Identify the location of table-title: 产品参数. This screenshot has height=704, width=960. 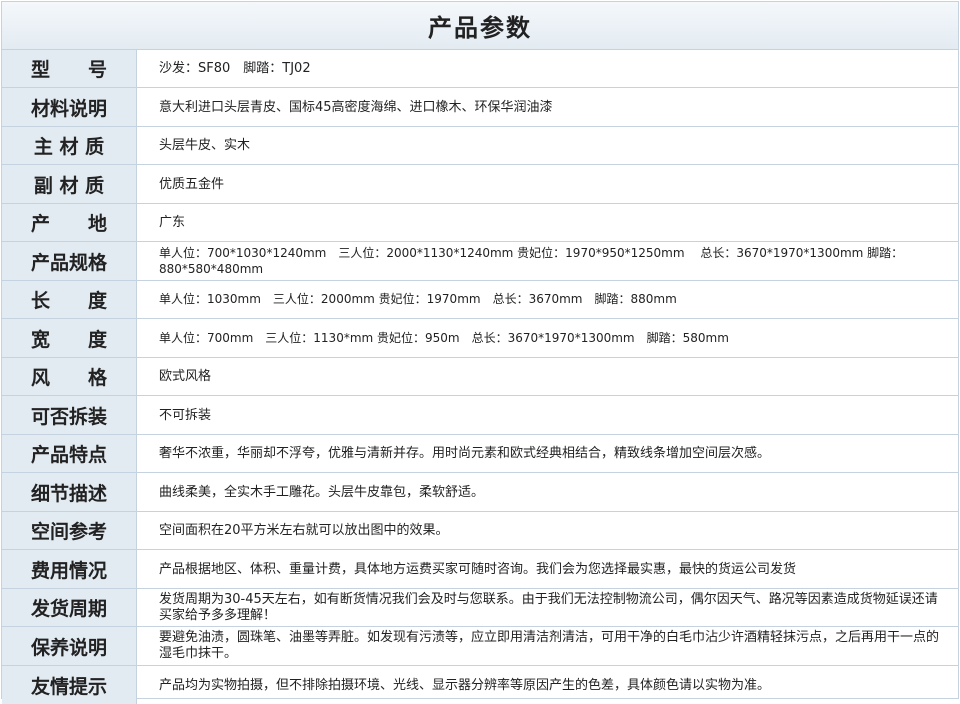
(480, 26).